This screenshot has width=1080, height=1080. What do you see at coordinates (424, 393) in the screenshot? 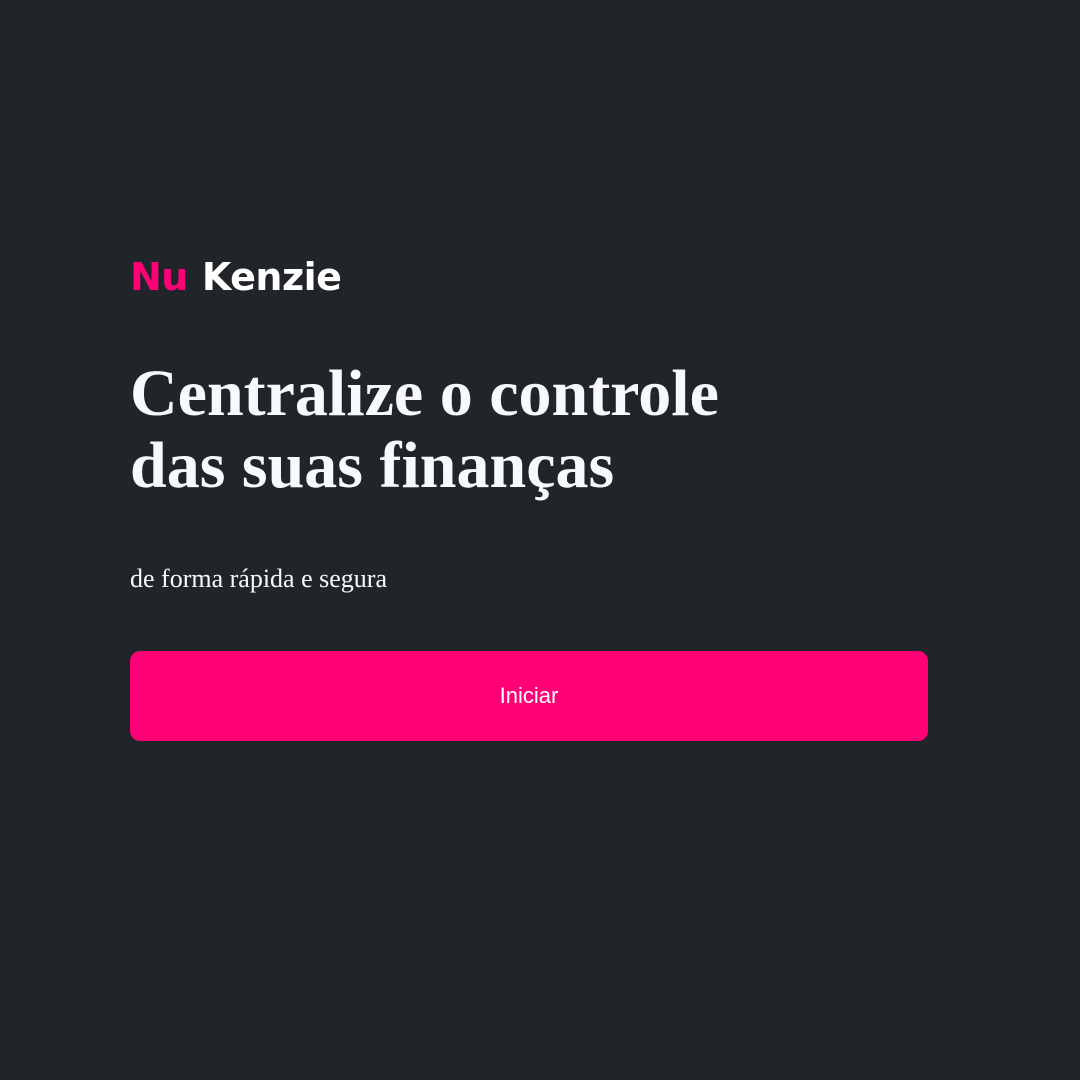
I see `hero-headline-line-1: Centralize o controle` at bounding box center [424, 393].